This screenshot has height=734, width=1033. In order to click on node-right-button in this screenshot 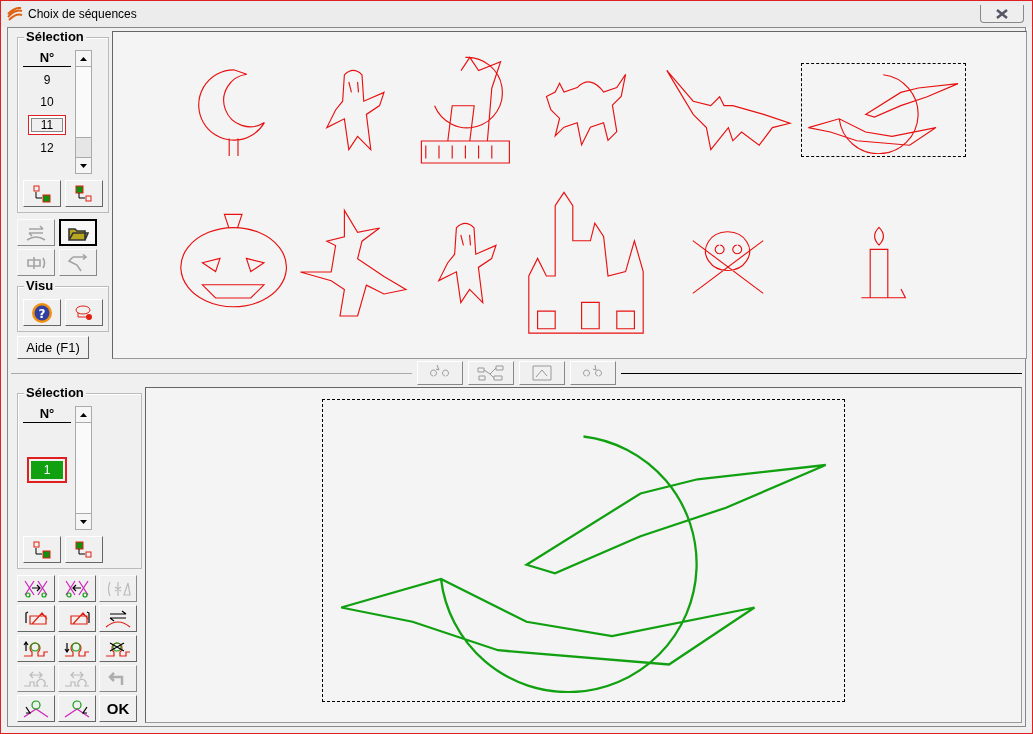, I will do `click(77, 708)`.